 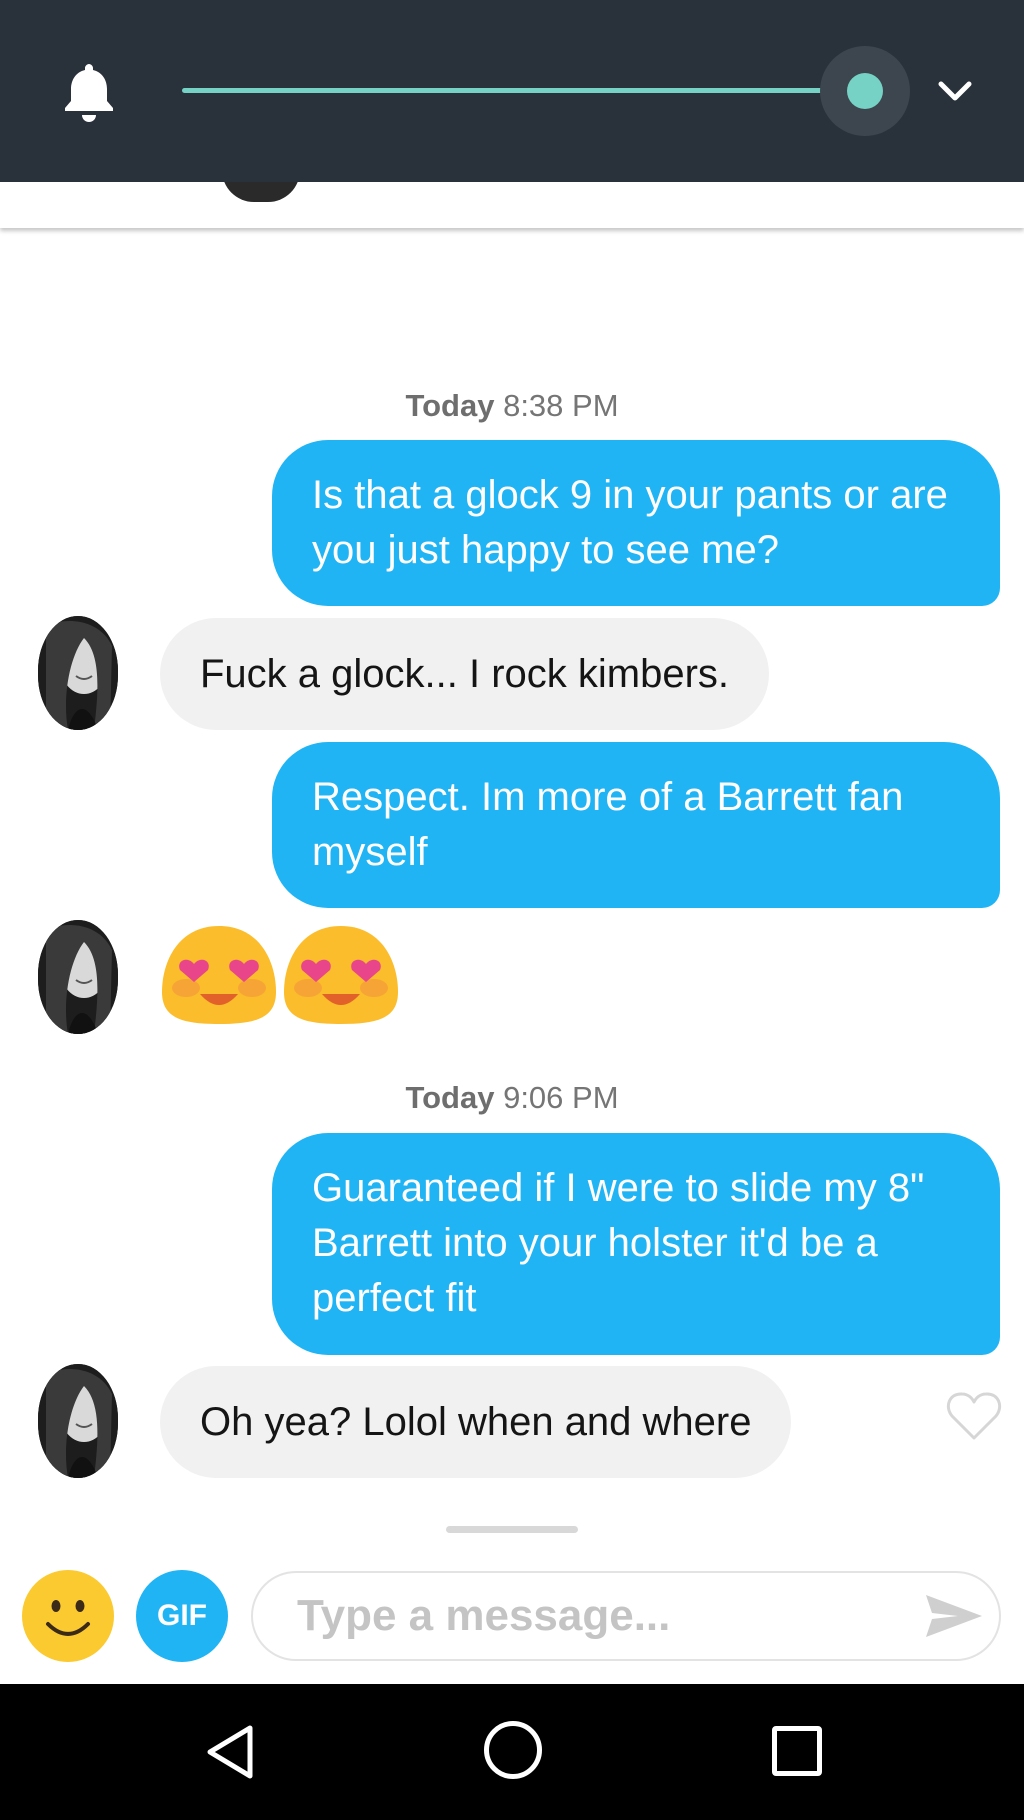 What do you see at coordinates (561, 405) in the screenshot?
I see `timestamp-time: 8:38 PM` at bounding box center [561, 405].